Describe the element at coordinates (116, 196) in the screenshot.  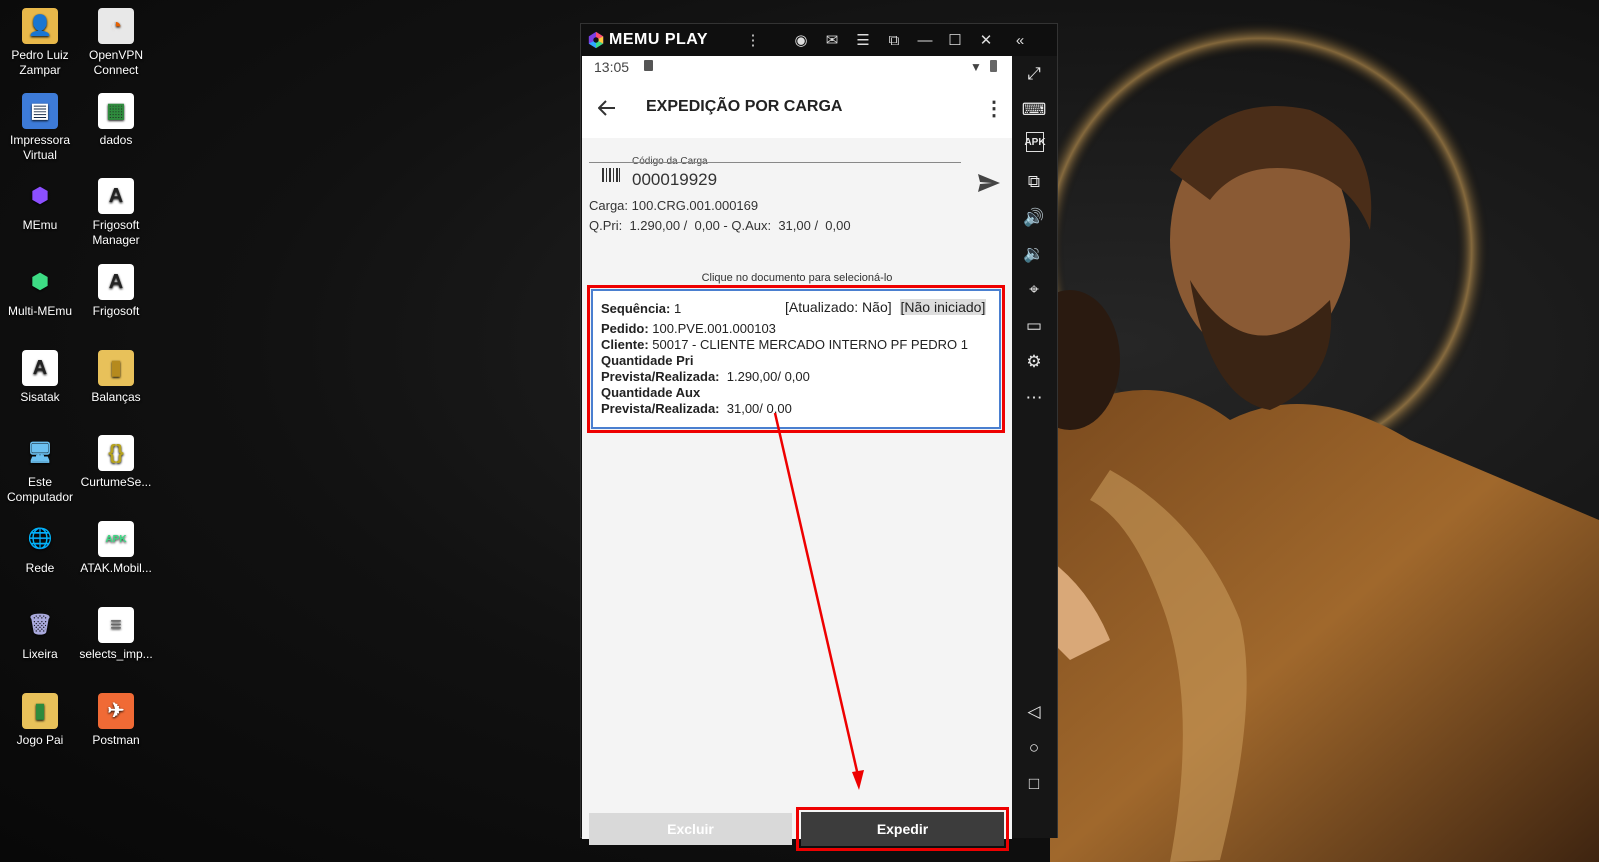
I see `frigosoft-manager-icon: A` at that location.